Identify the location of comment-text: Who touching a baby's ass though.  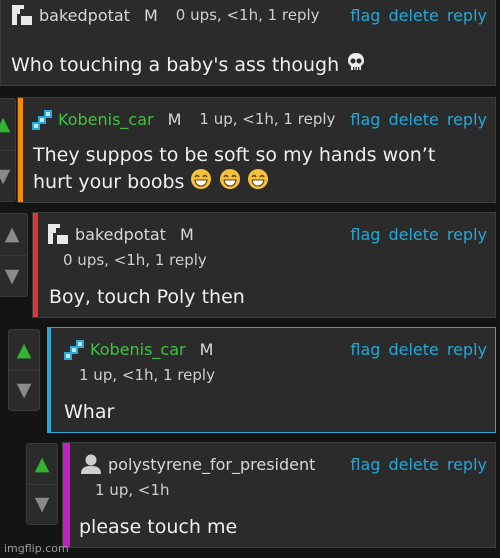
(175, 65).